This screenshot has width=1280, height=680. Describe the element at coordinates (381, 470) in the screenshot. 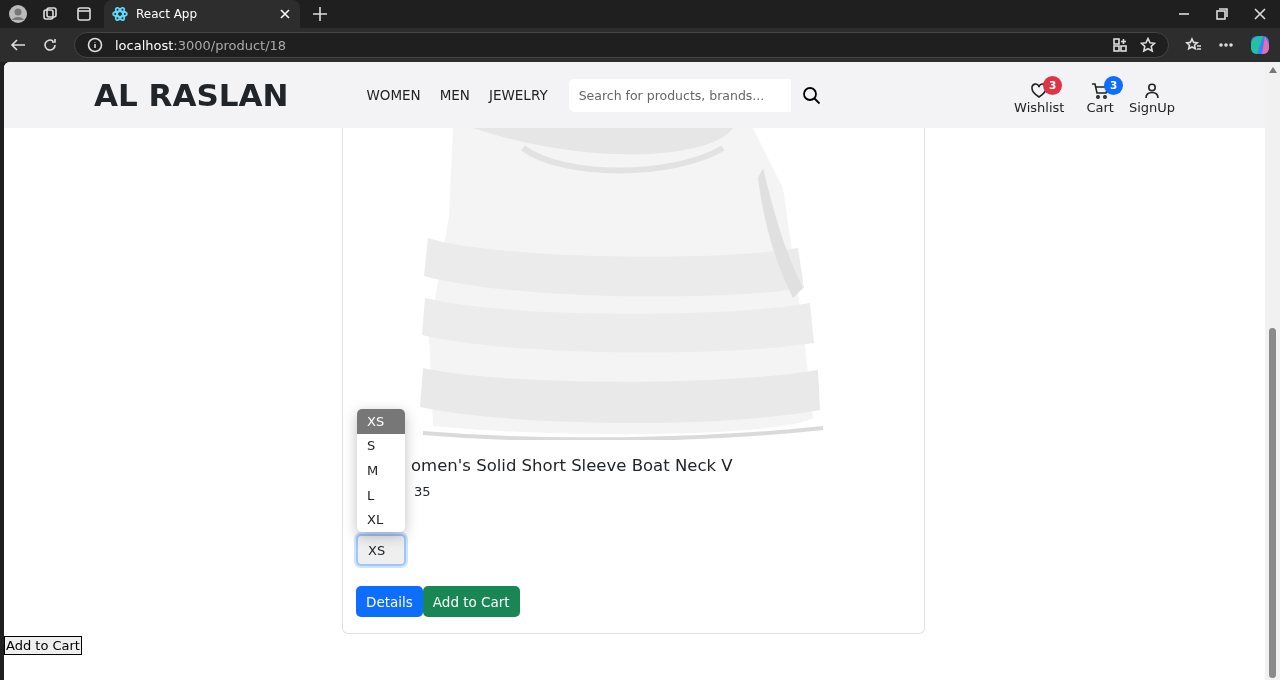

I see `dropdown-option: M` at that location.